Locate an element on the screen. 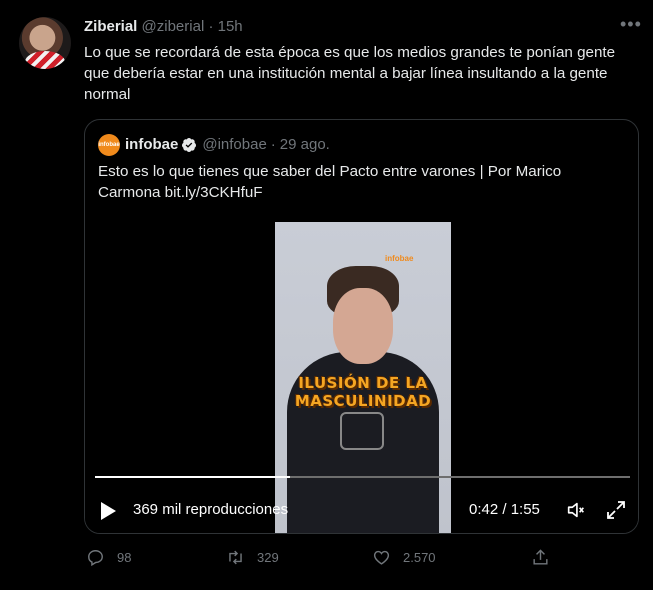 The image size is (653, 590). reply-button: 98 is located at coordinates (108, 557).